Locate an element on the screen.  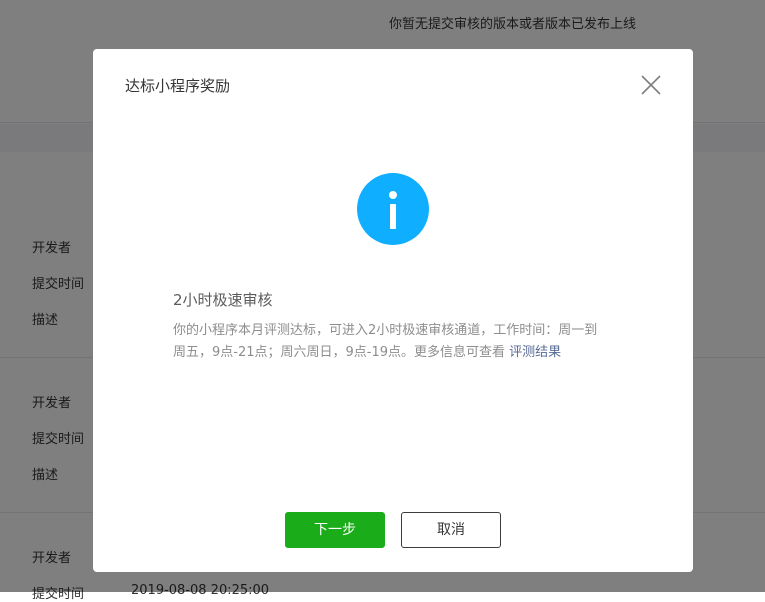
close-icon is located at coordinates (651, 85).